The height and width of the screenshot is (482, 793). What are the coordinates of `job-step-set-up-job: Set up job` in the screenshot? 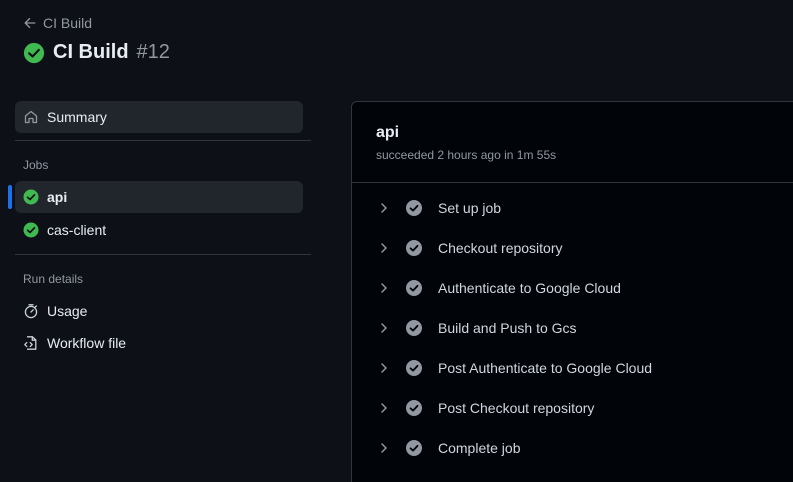 It's located at (572, 208).